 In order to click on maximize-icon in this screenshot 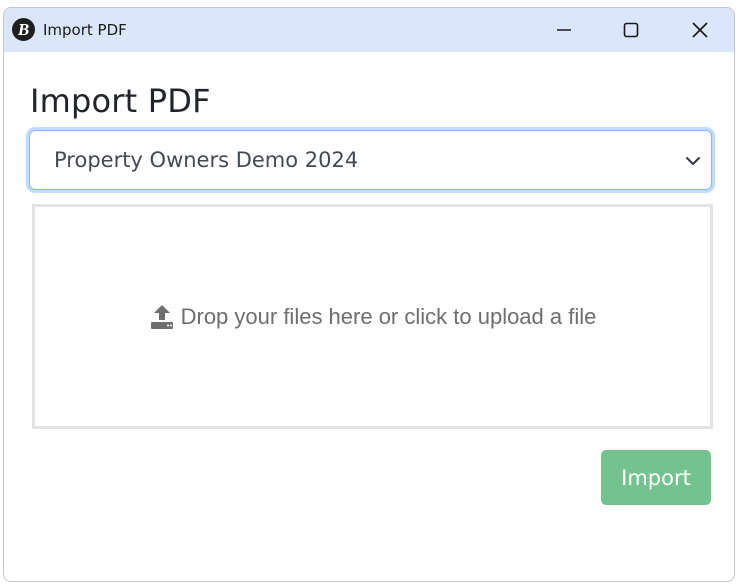, I will do `click(631, 30)`.